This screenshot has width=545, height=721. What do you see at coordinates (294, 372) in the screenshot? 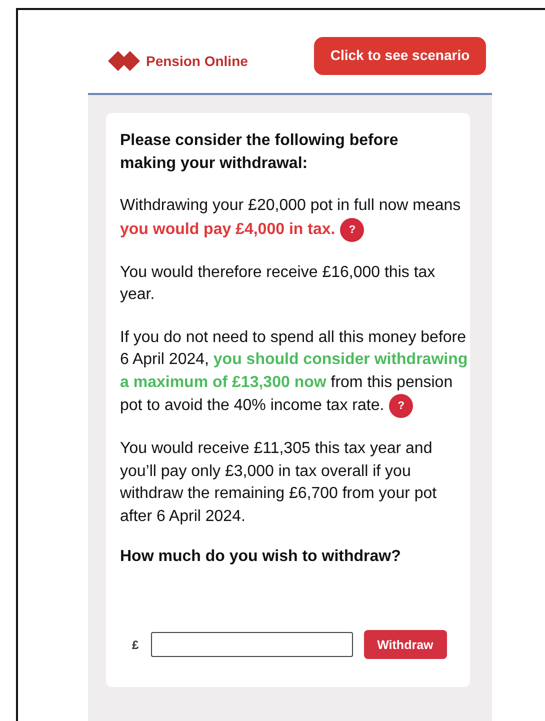
I see `info-paragraph: If you do not need to spend all this money before 6 April 2024, you should consider withdrawing a maximum of £13,300 now from this pension pot to avoid the 40% income tax rate. ?` at bounding box center [294, 372].